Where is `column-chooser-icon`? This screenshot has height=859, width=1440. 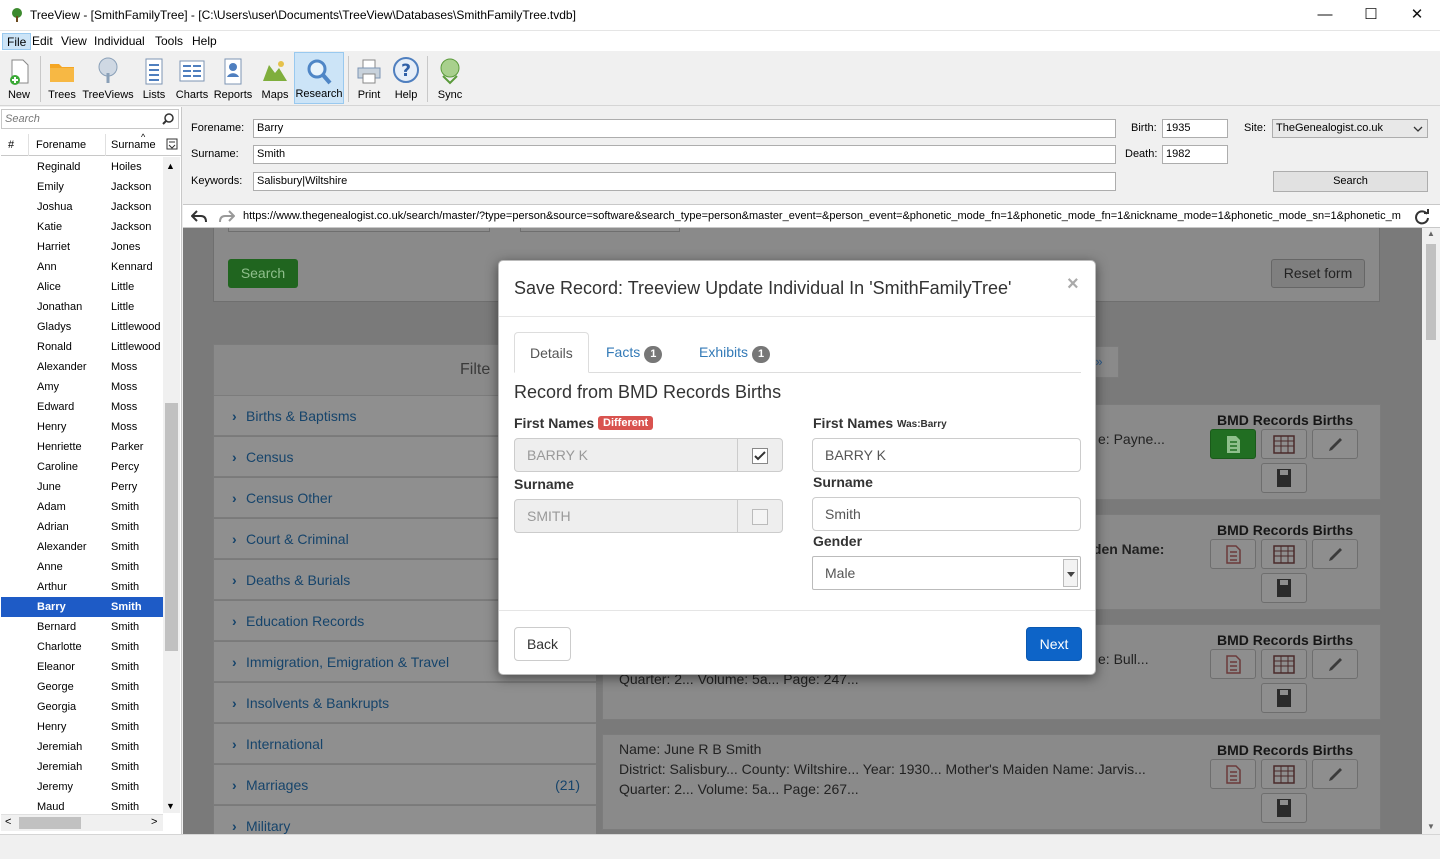
column-chooser-icon is located at coordinates (172, 144).